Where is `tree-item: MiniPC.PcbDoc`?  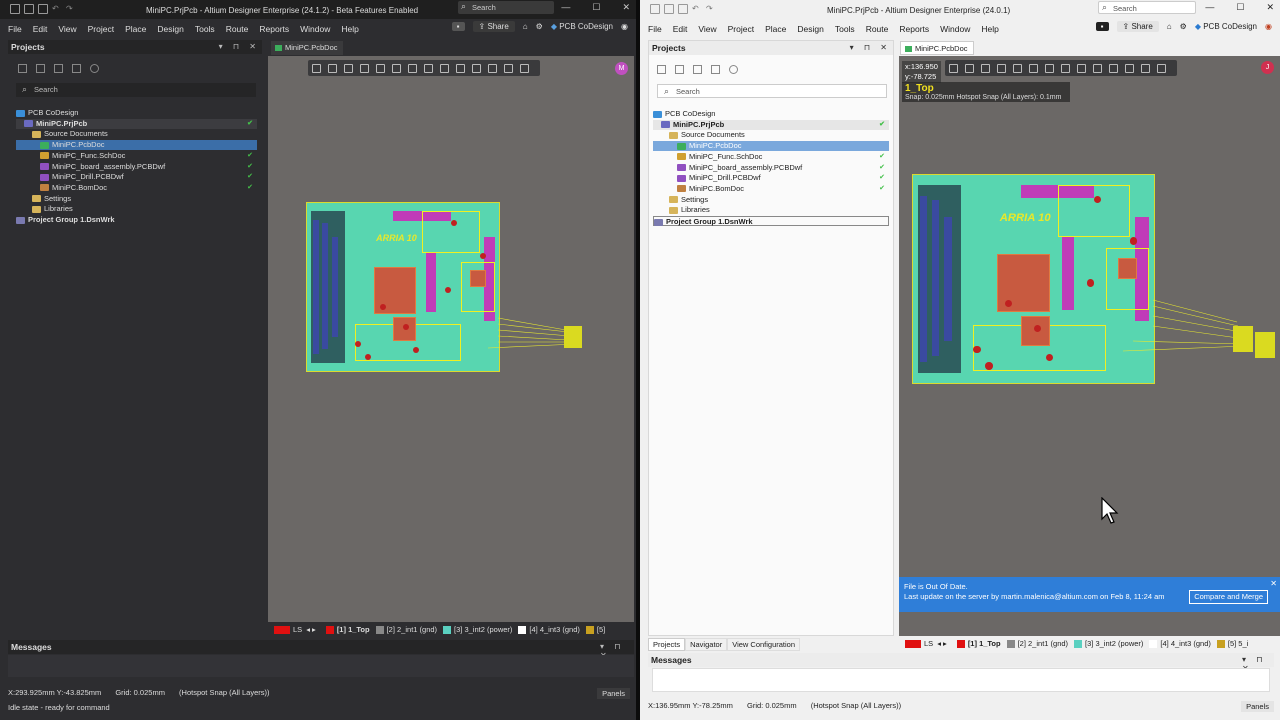 tree-item: MiniPC.PcbDoc is located at coordinates (771, 146).